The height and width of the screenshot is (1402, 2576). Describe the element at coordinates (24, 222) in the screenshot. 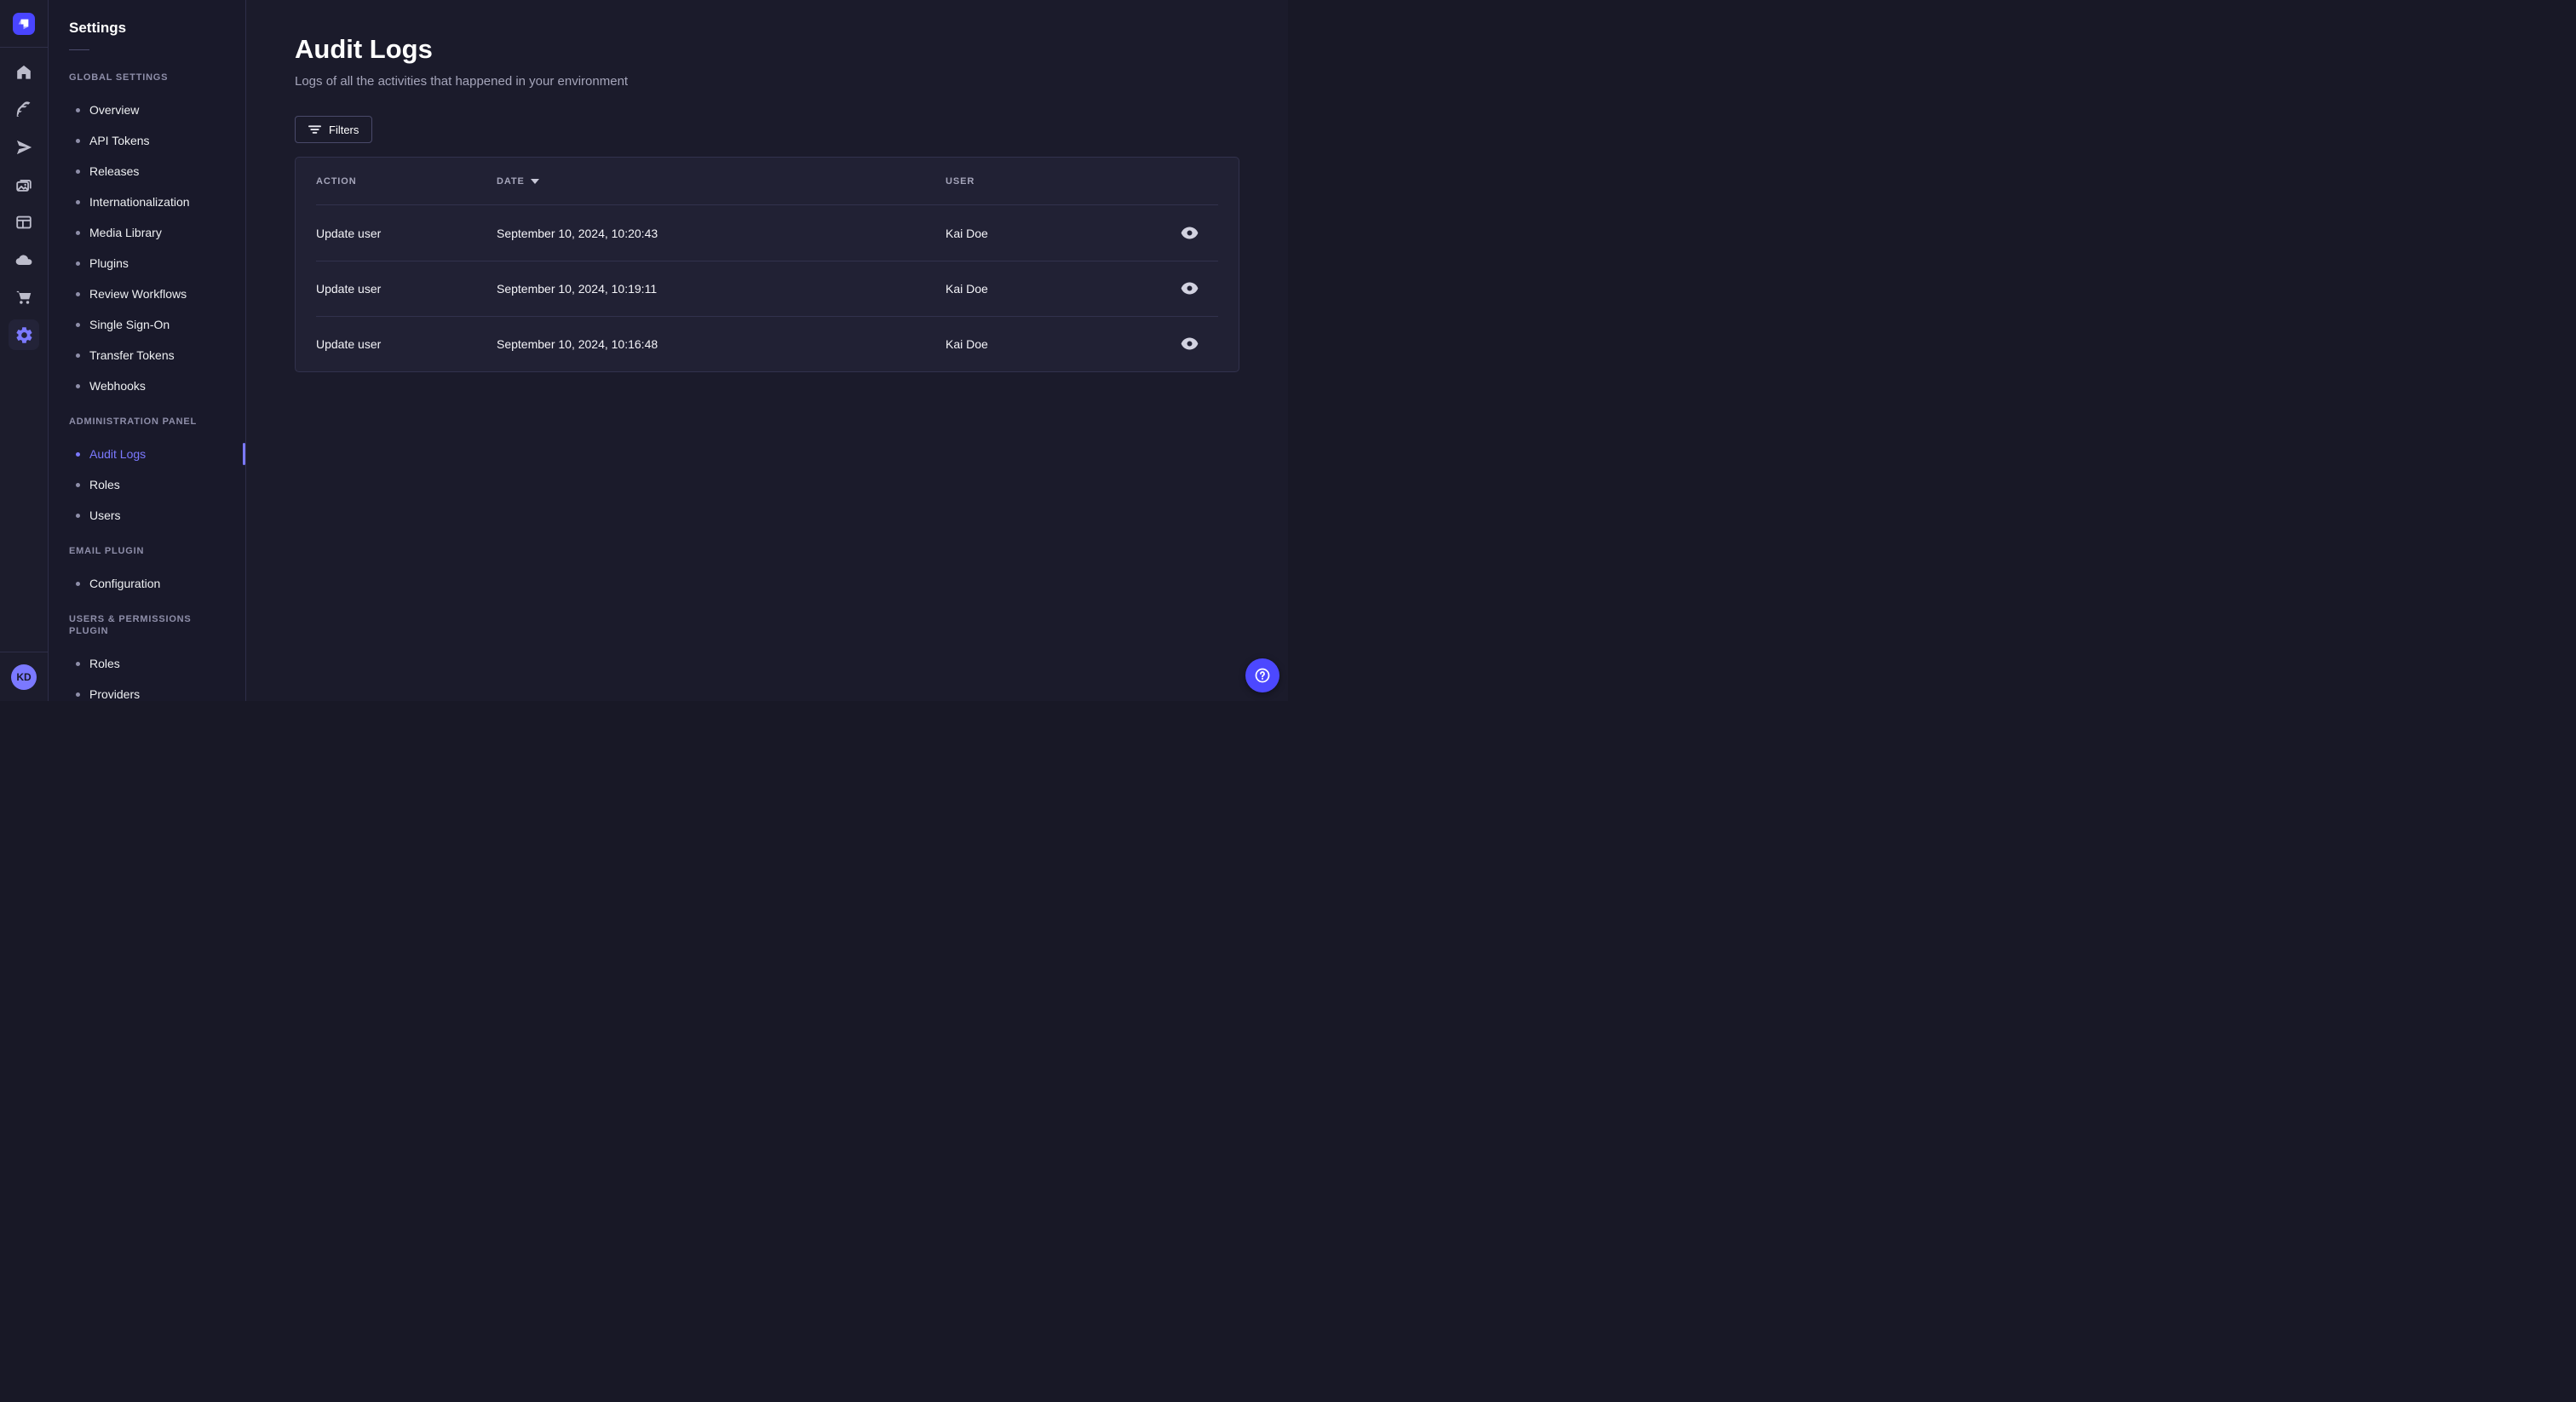

I see `content-type-builder-icon` at that location.